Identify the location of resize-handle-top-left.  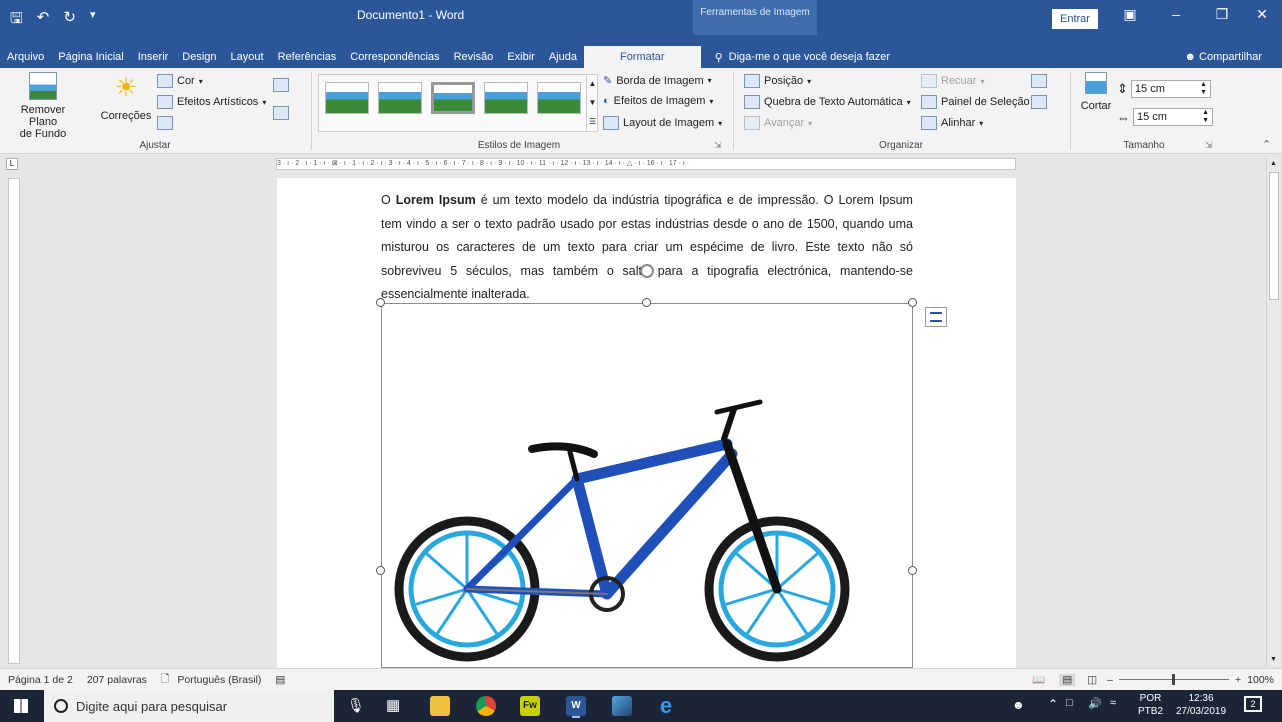
(380, 302).